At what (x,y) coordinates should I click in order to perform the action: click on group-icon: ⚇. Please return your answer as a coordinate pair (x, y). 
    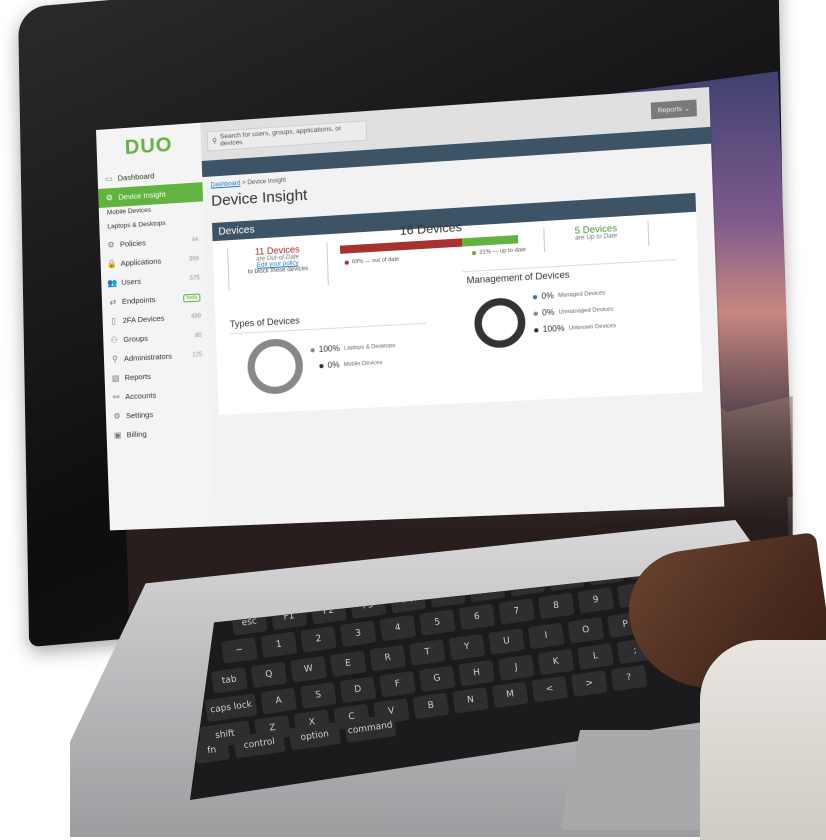
    Looking at the image, I should click on (114, 340).